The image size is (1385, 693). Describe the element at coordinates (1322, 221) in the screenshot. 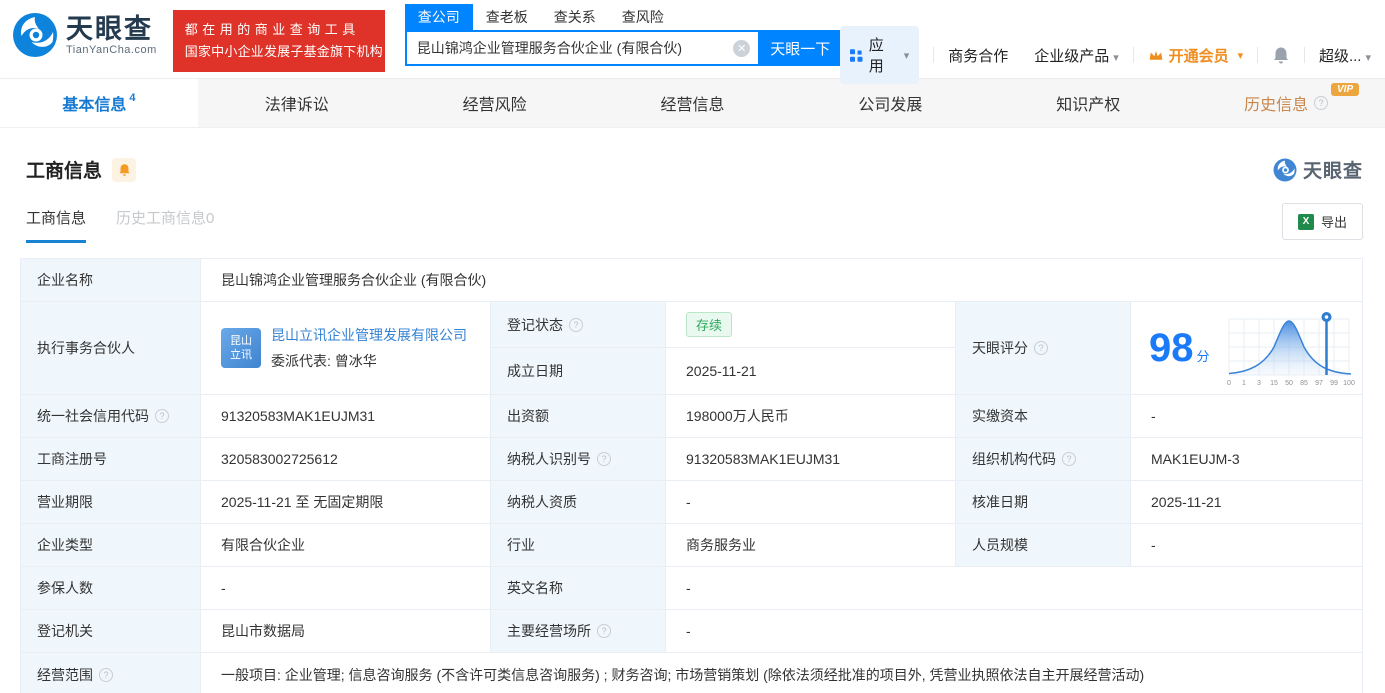

I see `export-button: 导出` at that location.